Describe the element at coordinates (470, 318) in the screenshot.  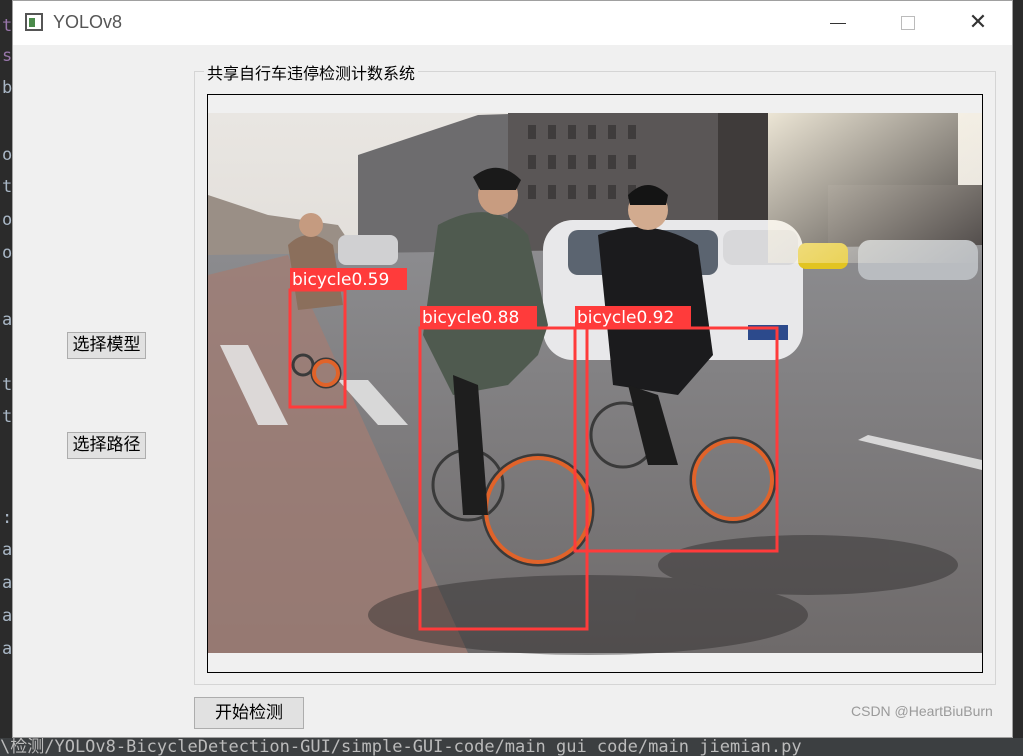
I see `detection-label: bicycle0.88` at that location.